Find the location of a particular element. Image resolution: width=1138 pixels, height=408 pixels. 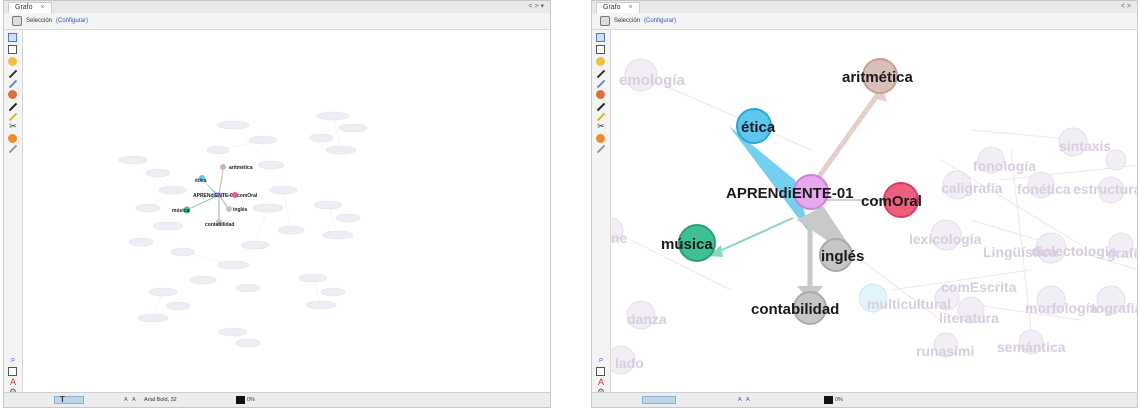

right-tool-rectangle-icon is located at coordinates (600, 49).